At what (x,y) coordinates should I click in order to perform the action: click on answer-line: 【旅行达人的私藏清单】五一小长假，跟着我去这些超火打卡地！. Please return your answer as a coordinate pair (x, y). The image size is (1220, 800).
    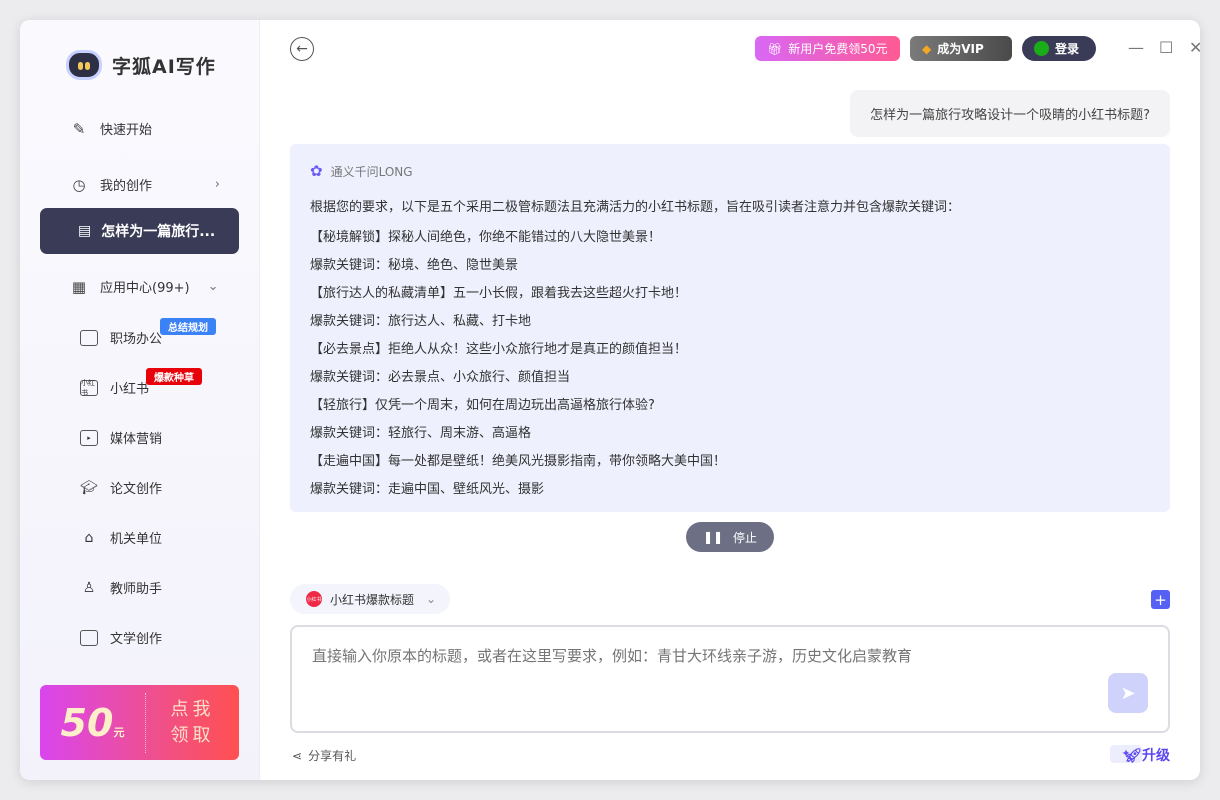
    Looking at the image, I should click on (499, 293).